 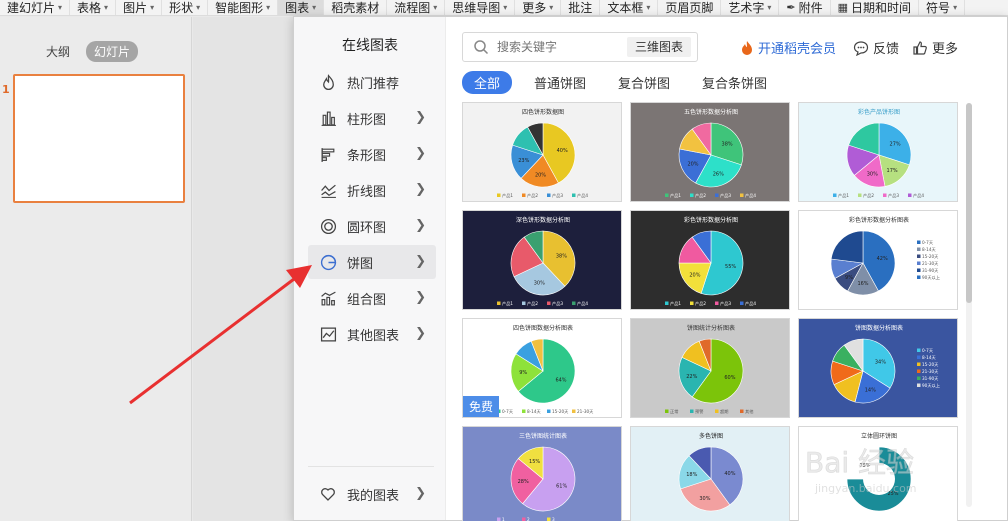 I want to click on slice-label: 34%, so click(x=880, y=362).